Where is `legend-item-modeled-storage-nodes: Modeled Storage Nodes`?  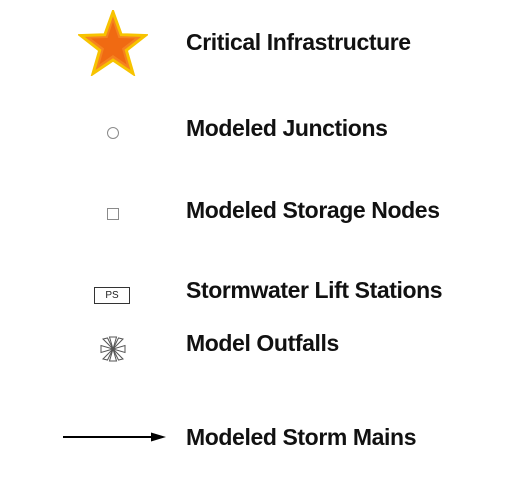
legend-item-modeled-storage-nodes: Modeled Storage Nodes is located at coordinates (258, 210).